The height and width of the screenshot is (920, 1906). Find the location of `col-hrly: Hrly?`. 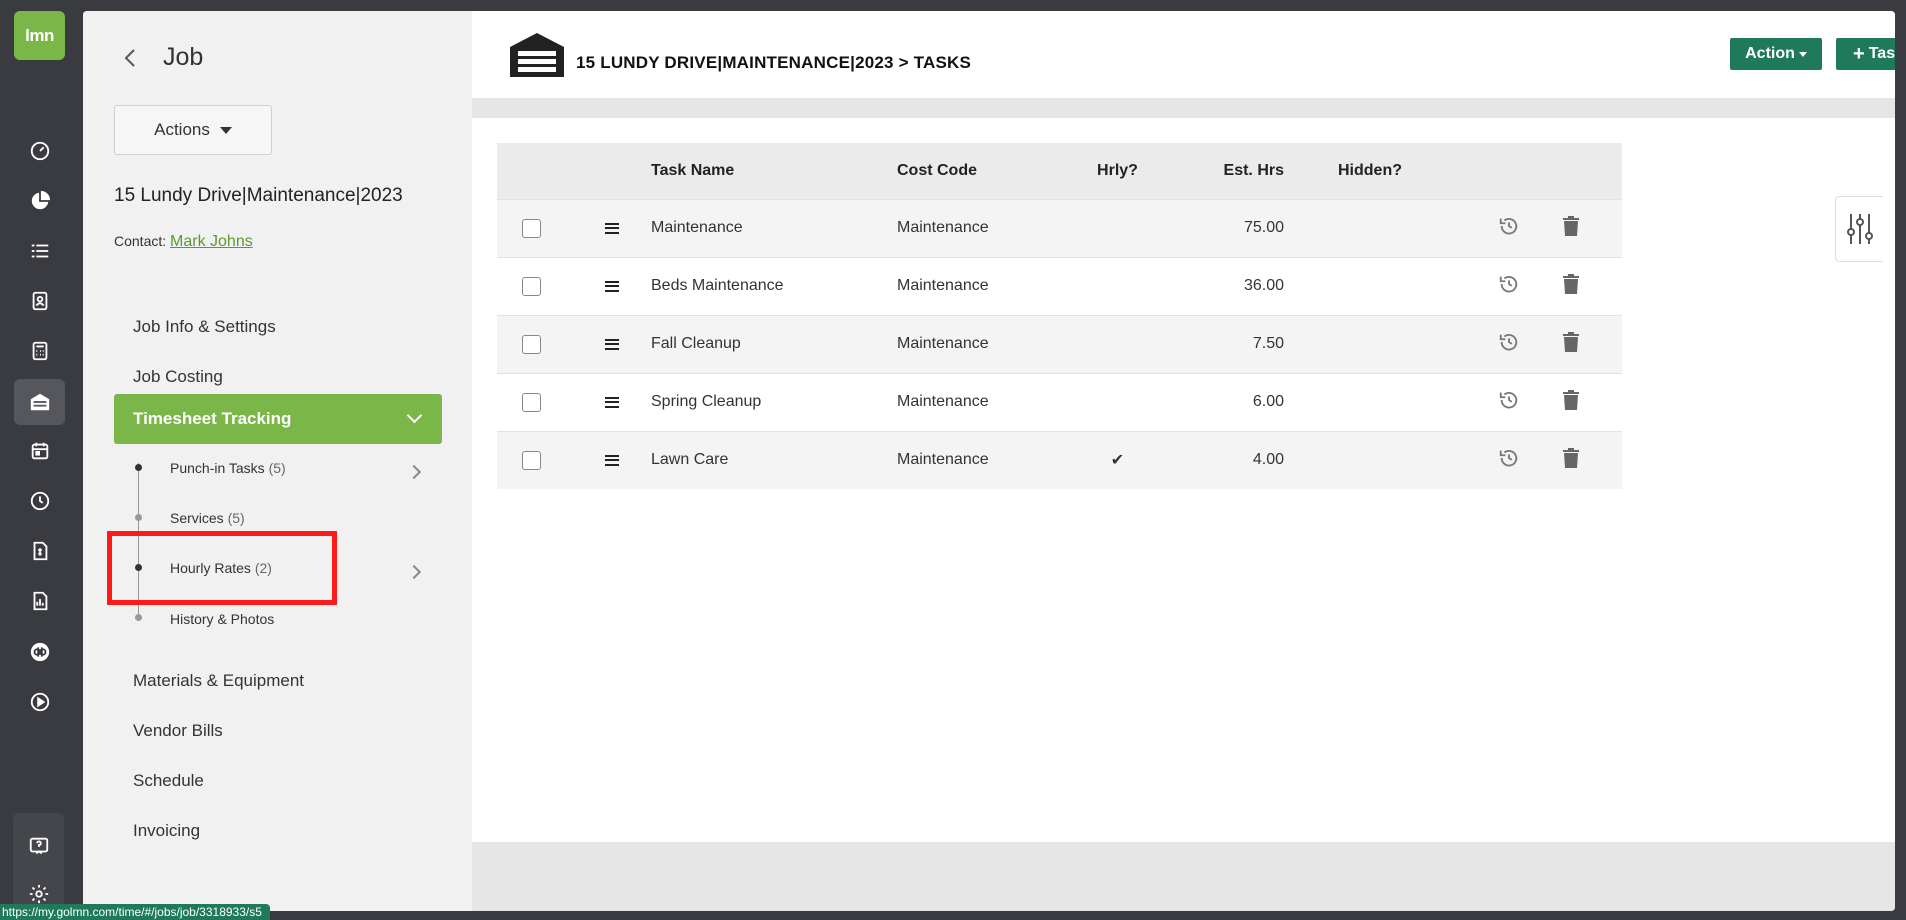

col-hrly: Hrly? is located at coordinates (1117, 171).